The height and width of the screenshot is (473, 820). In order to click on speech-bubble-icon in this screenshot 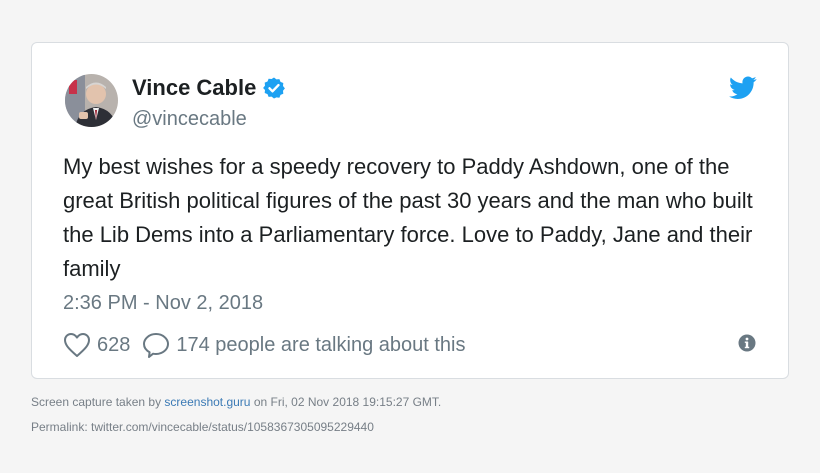, I will do `click(156, 345)`.